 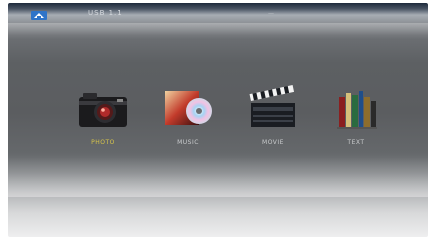 I want to click on menu-item-photo: PHOTO, so click(x=103, y=117).